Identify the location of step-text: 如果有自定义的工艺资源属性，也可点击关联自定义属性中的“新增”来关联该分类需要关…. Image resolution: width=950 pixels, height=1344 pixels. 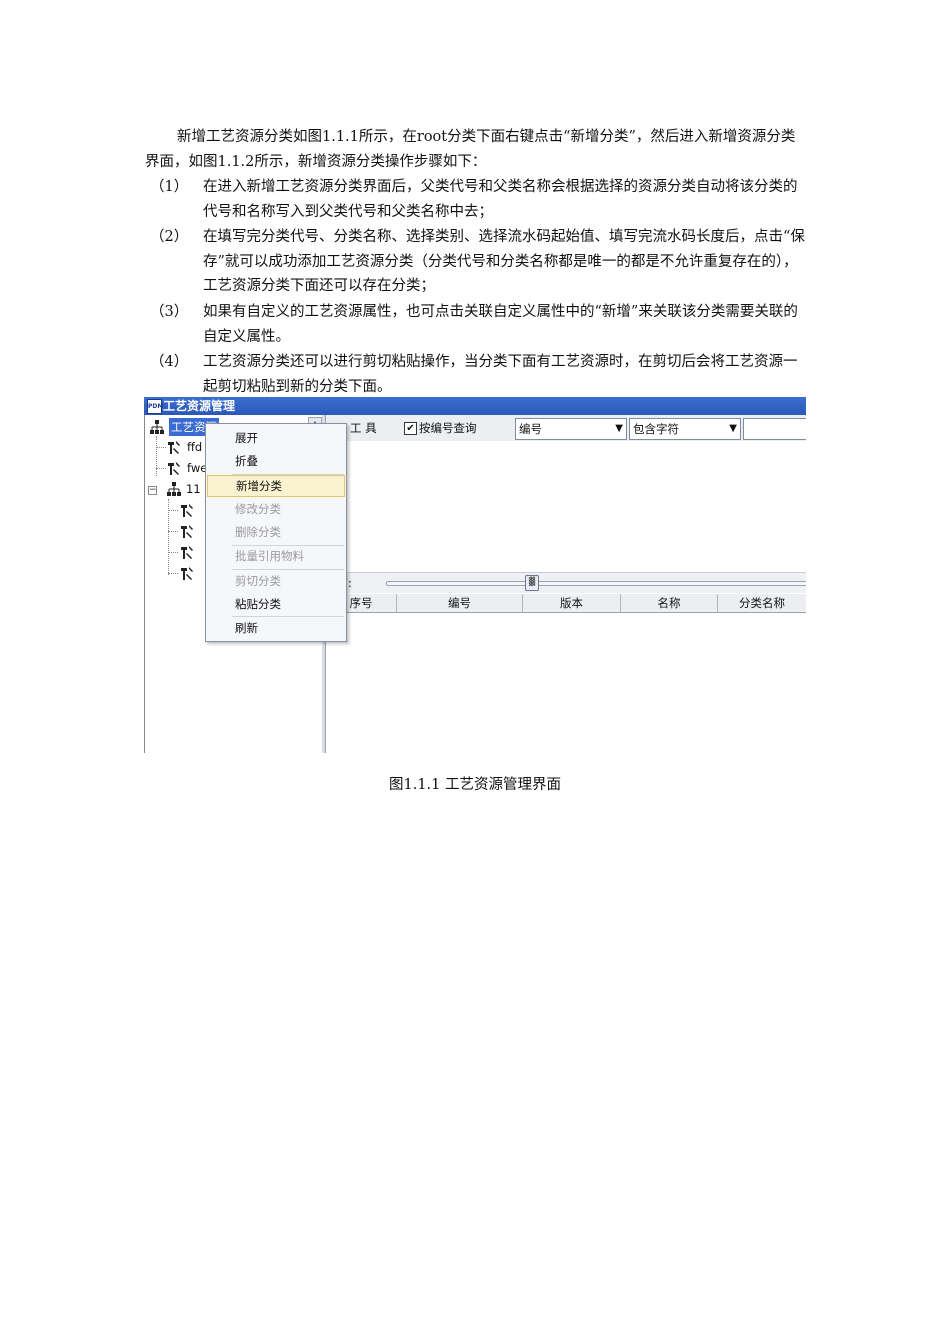
(500, 324).